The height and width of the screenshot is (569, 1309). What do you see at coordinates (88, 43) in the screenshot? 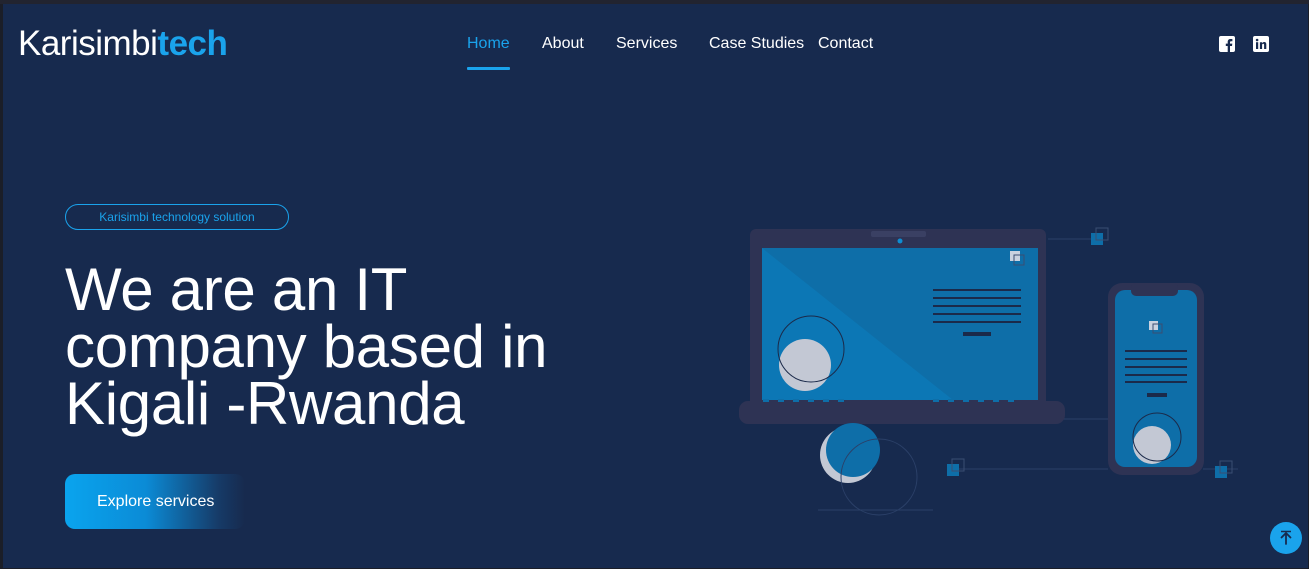
I see `logo-text-part1: Karisimbi` at bounding box center [88, 43].